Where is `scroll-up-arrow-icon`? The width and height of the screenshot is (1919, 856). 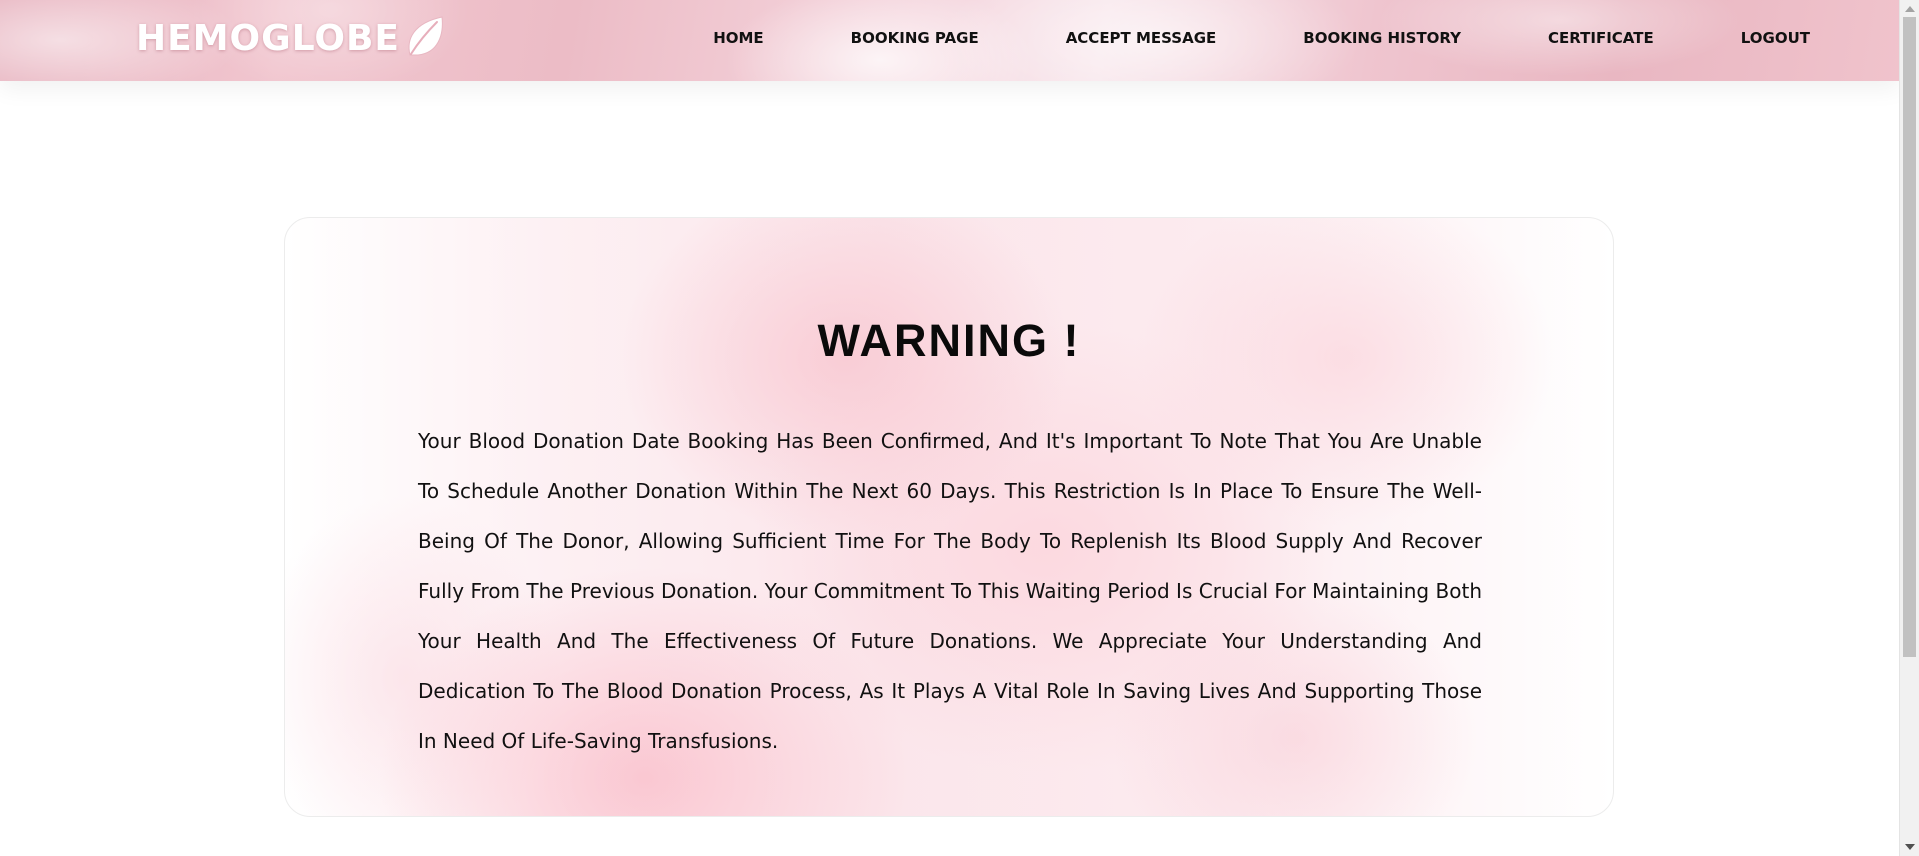
scroll-up-arrow-icon is located at coordinates (1910, 9).